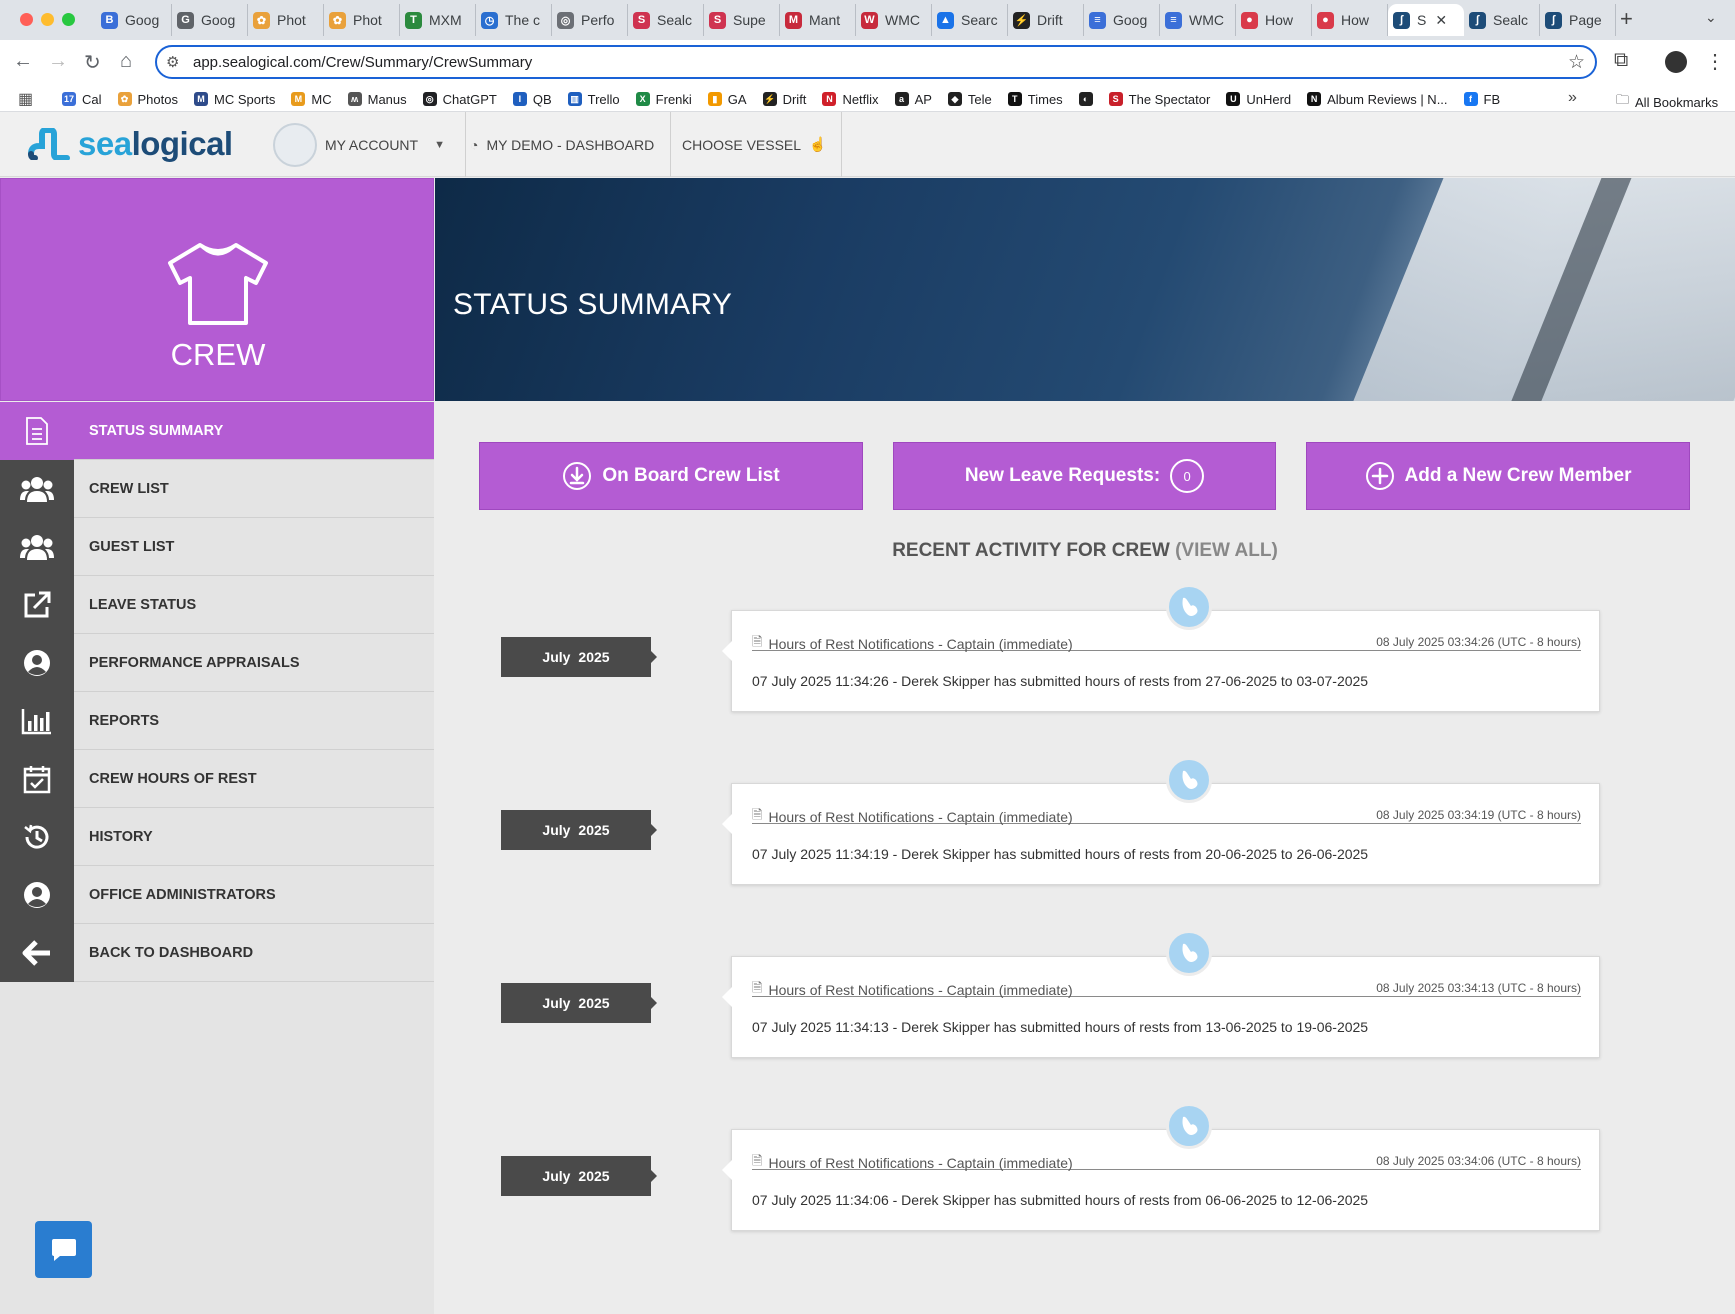 This screenshot has width=1735, height=1314. Describe the element at coordinates (727, 99) in the screenshot. I see `bookmark-item: ▮ GA` at that location.